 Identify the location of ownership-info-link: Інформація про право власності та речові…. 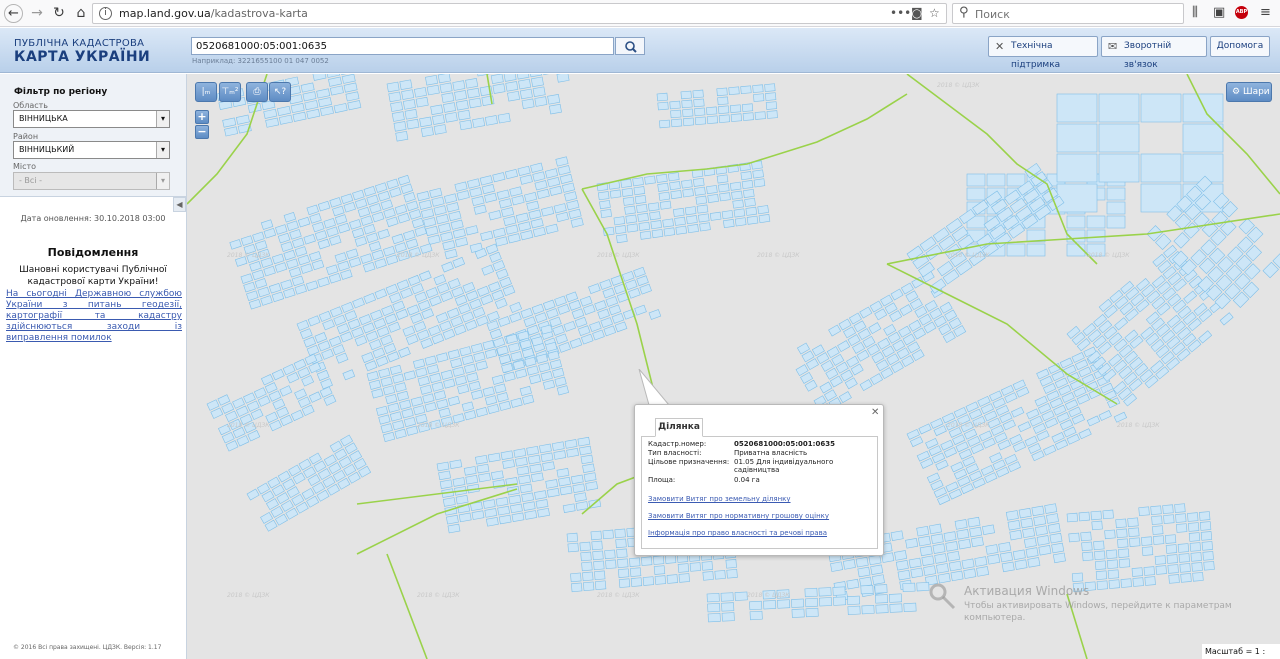
(737, 533).